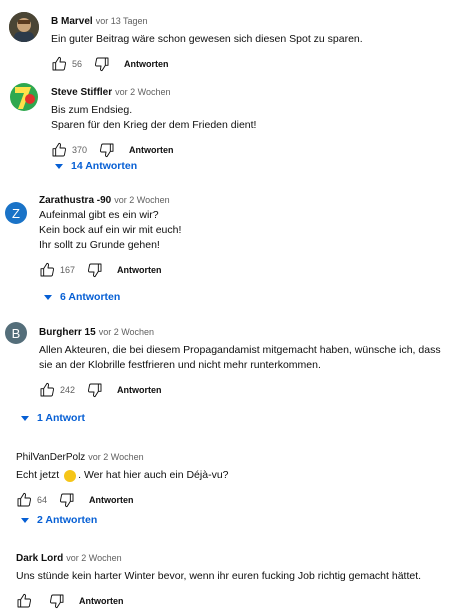 The height and width of the screenshot is (610, 450). I want to click on like-count: 167, so click(68, 270).